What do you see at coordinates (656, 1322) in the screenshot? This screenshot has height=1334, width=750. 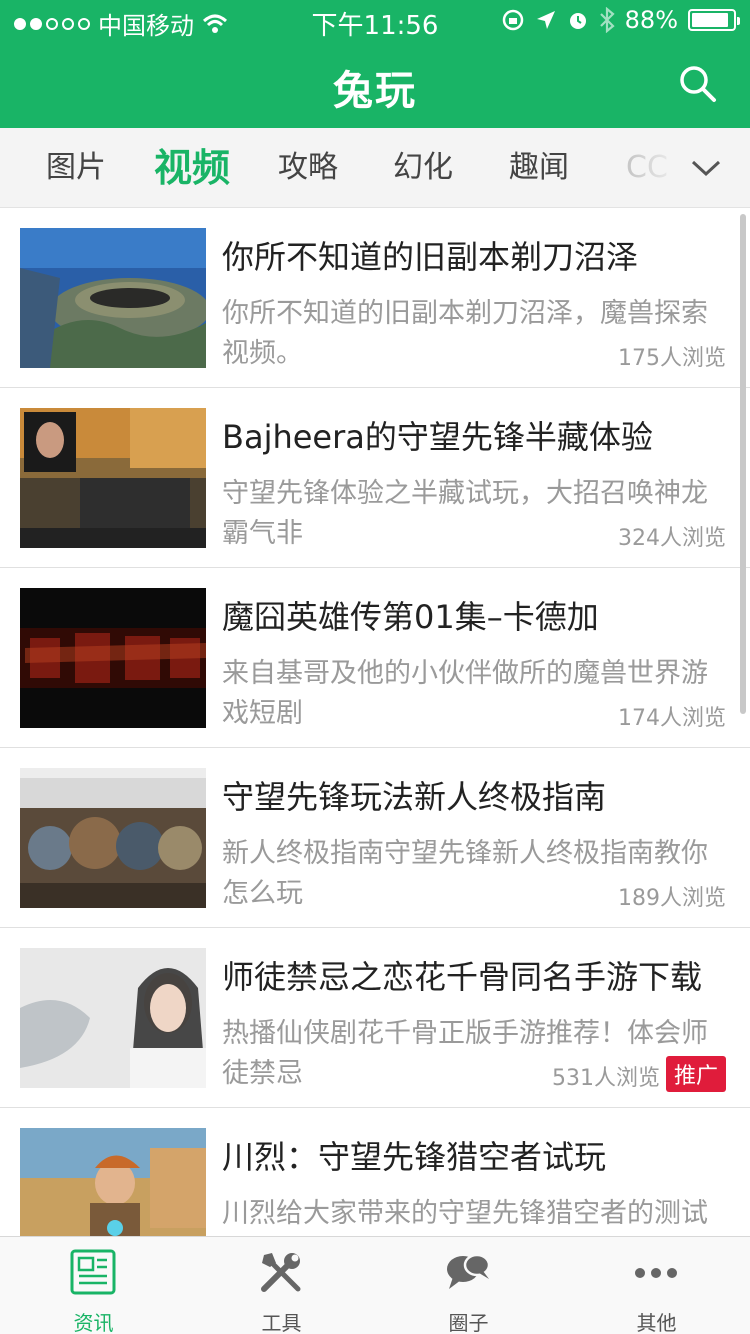 I see `nav-label: 其他` at bounding box center [656, 1322].